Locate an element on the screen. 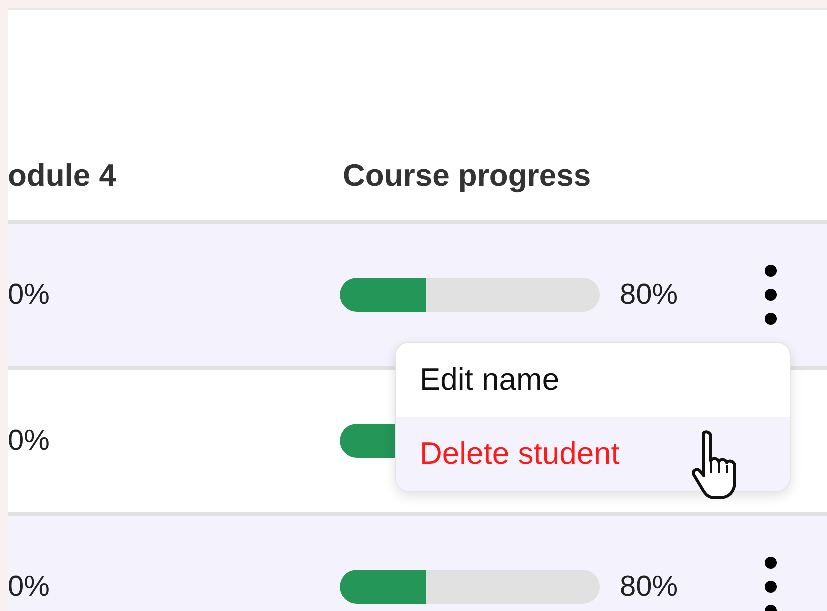 The height and width of the screenshot is (611, 827). column-header: Course progress is located at coordinates (467, 176).